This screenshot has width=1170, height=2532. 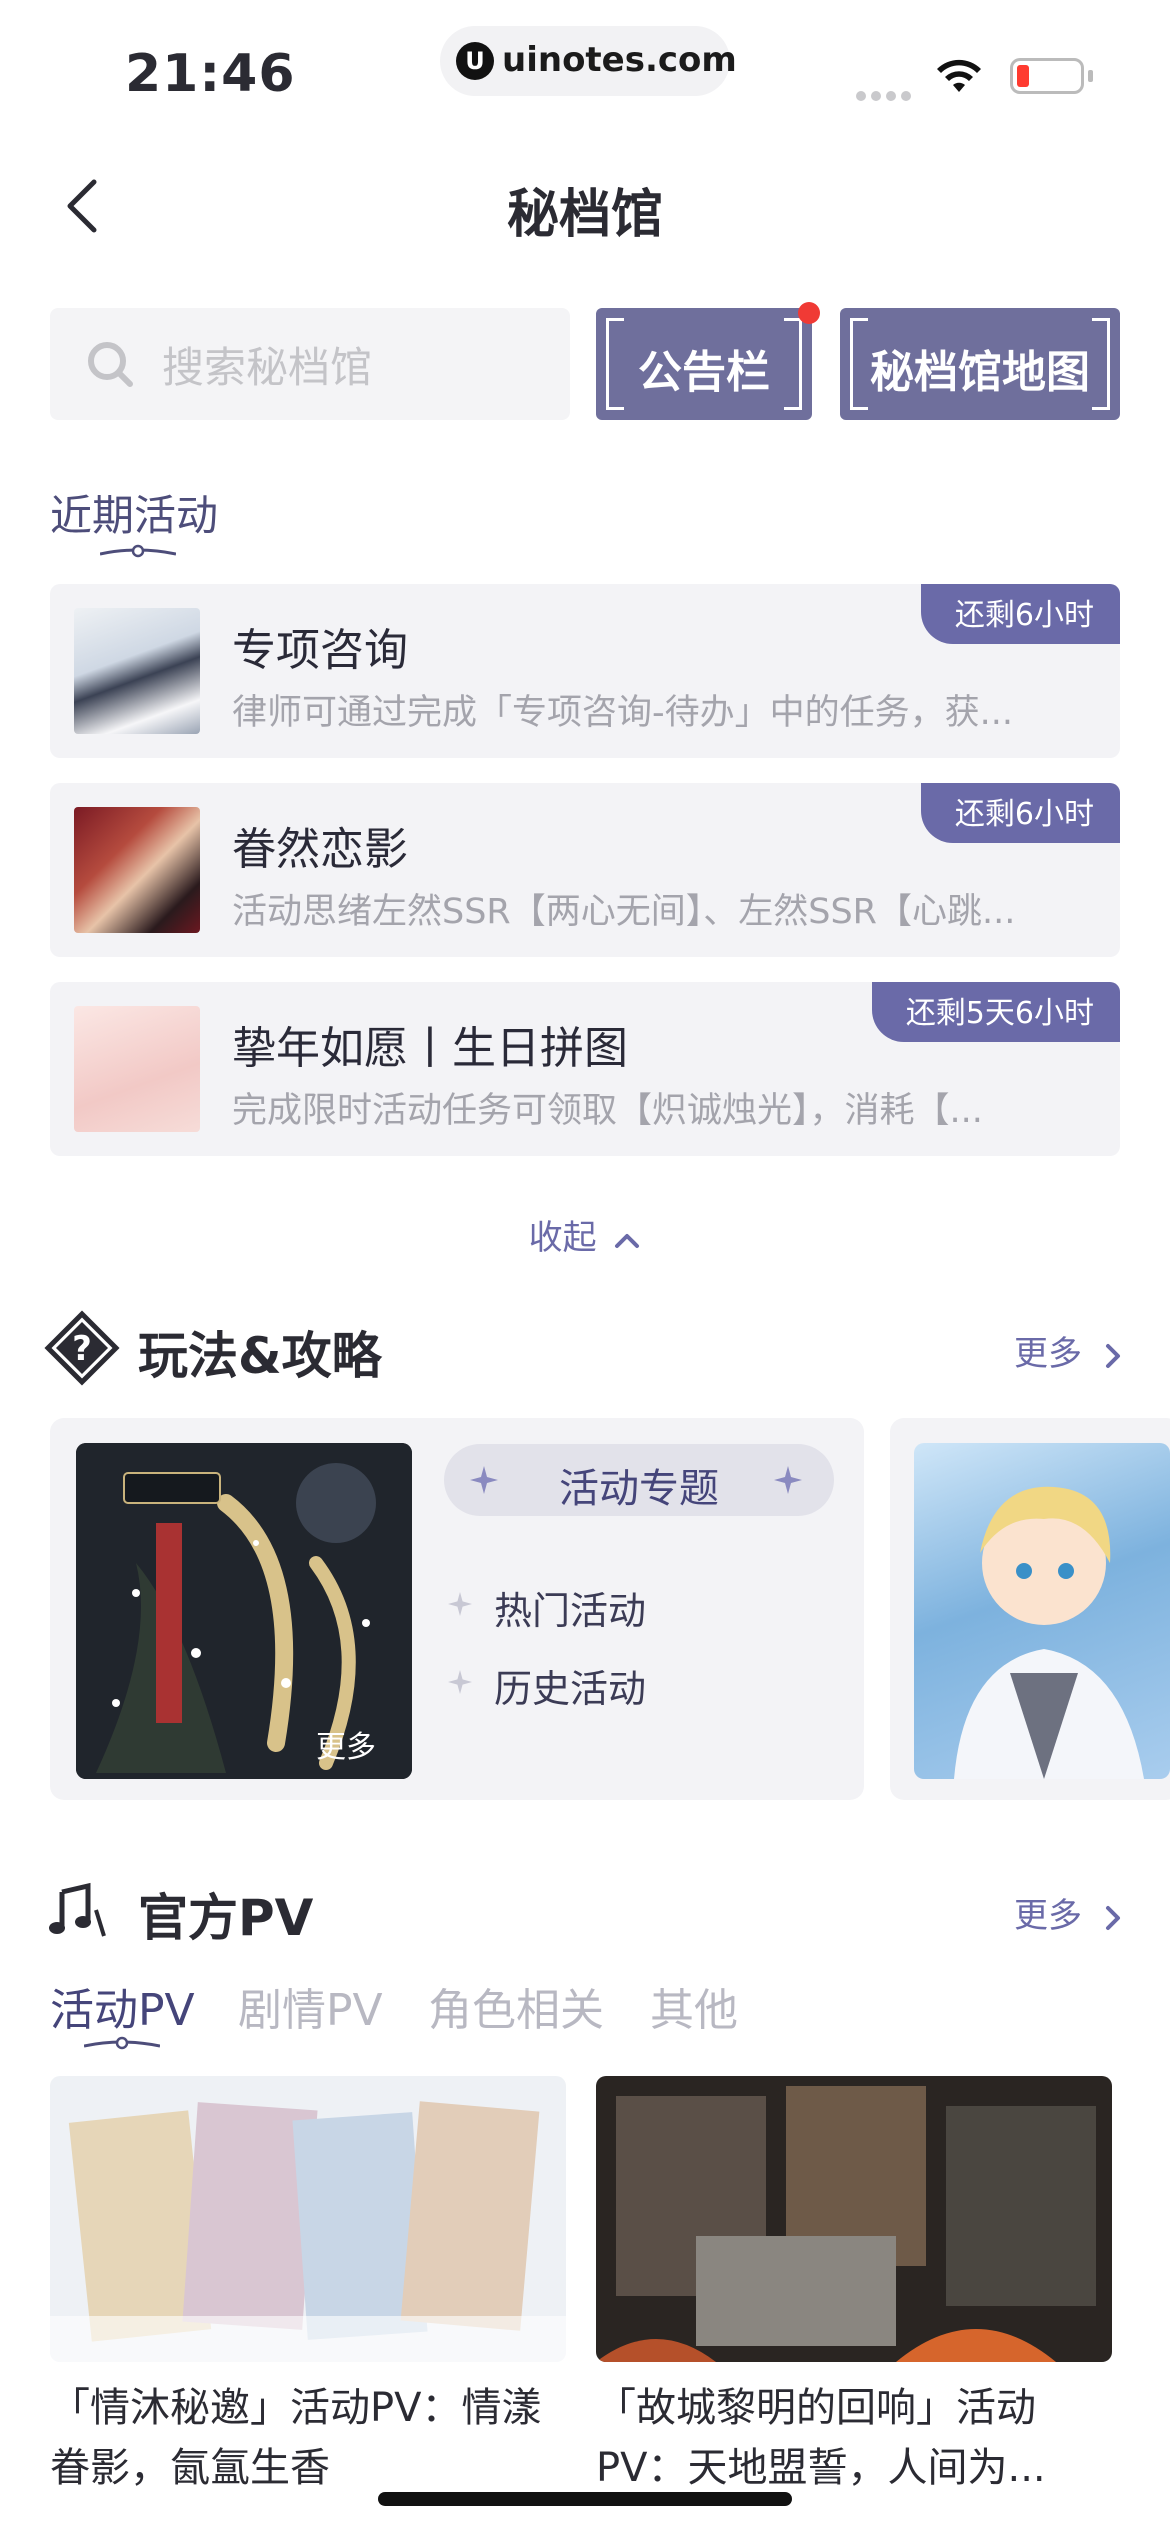 I want to click on question-diamond-icon: ?, so click(x=82, y=1348).